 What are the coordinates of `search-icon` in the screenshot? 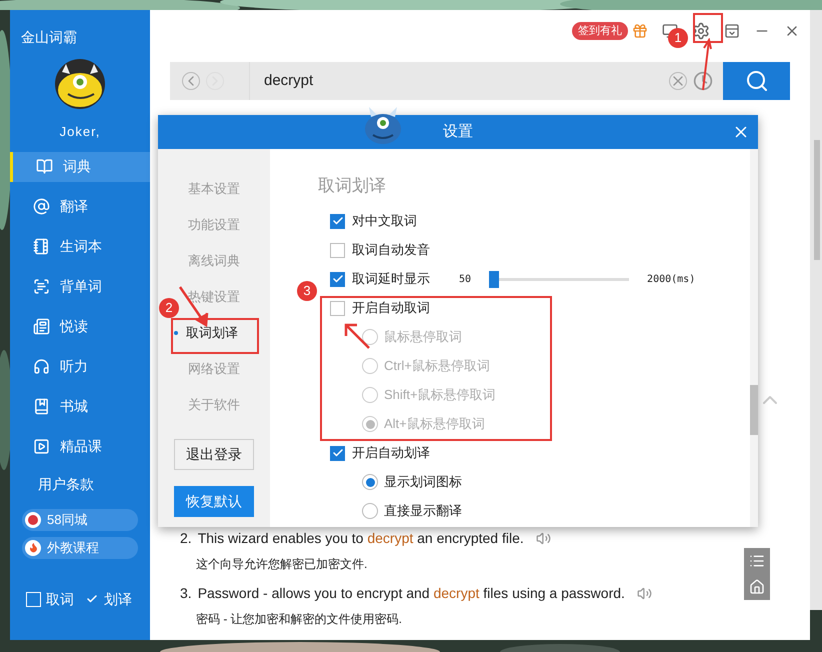 It's located at (756, 81).